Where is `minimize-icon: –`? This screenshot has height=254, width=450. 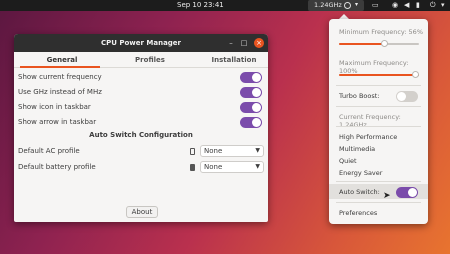 minimize-icon: – is located at coordinates (231, 43).